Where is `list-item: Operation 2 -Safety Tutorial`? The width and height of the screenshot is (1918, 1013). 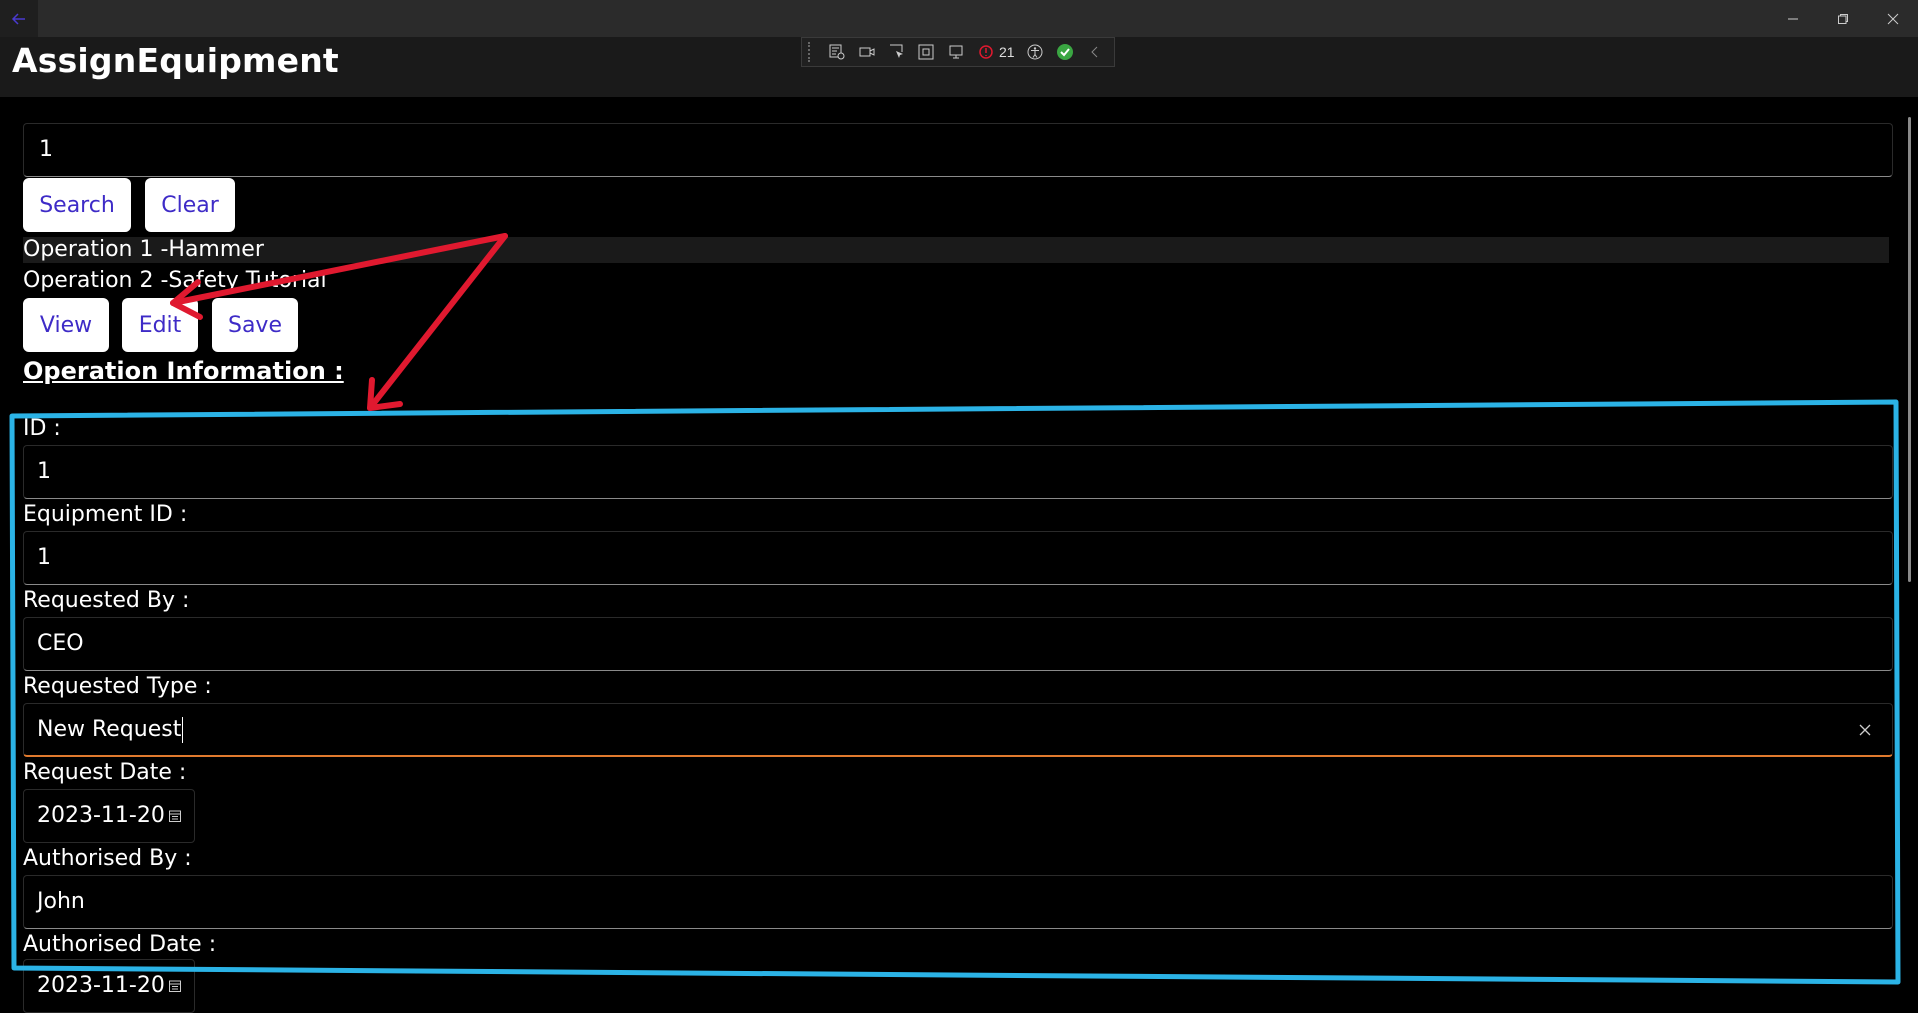
list-item: Operation 2 -Safety Tutorial is located at coordinates (175, 281).